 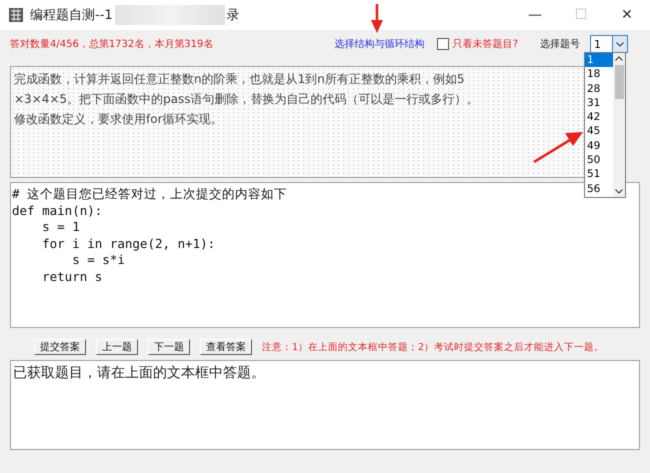 I want to click on question-text: ×3×4×5。把下面函数中的pass语句删除，替换为自己的代码（可以是一行或多行）。, so click(x=246, y=99).